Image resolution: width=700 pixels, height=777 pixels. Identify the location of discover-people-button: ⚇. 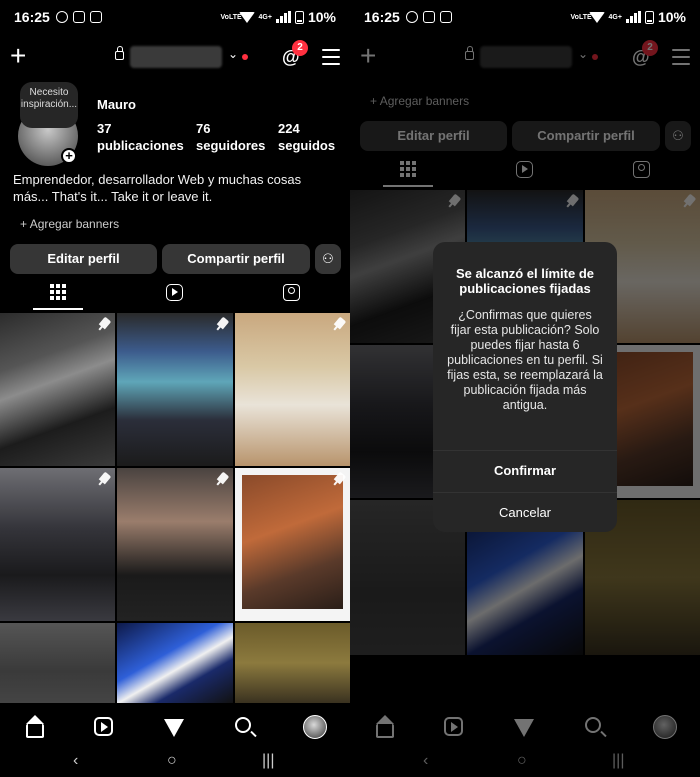
(328, 259).